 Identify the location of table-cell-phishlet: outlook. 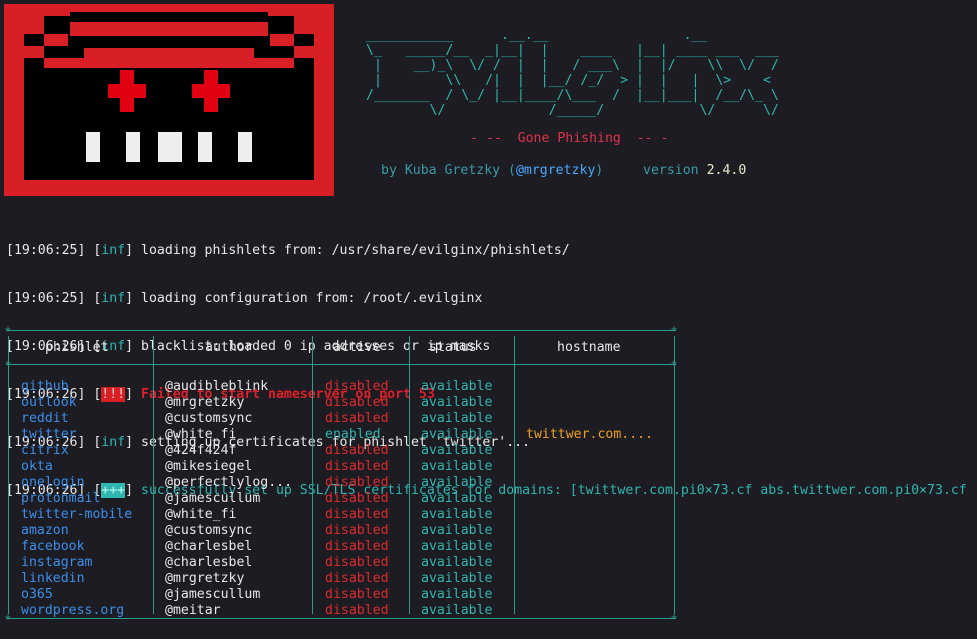
(49, 402).